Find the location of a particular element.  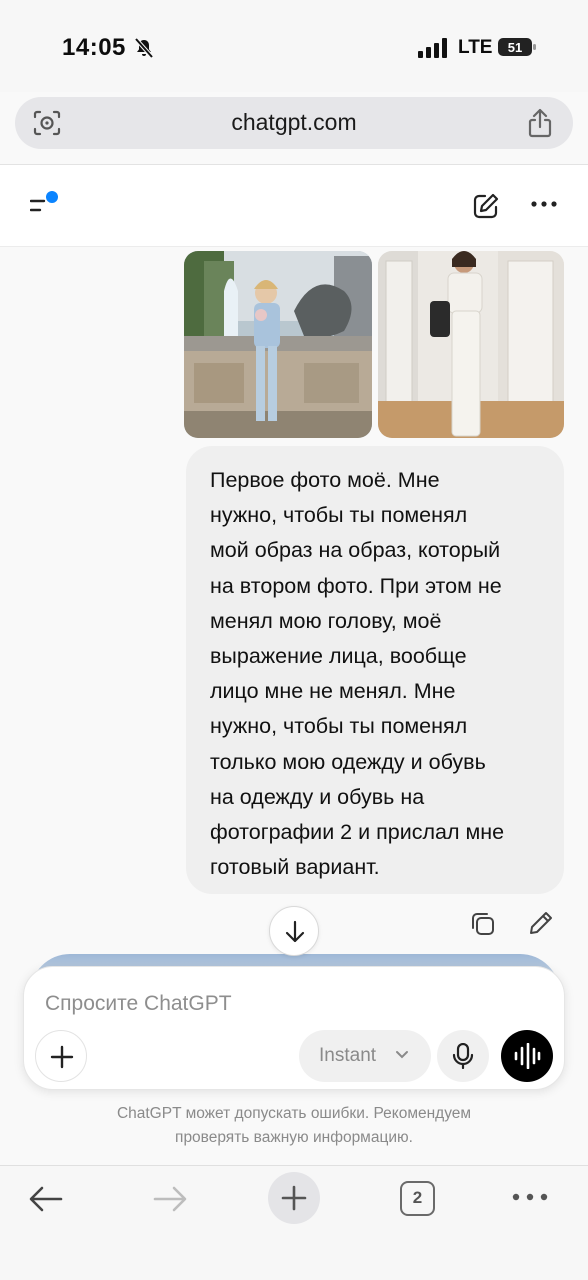

model-mode-selector: Instant is located at coordinates (365, 1056).